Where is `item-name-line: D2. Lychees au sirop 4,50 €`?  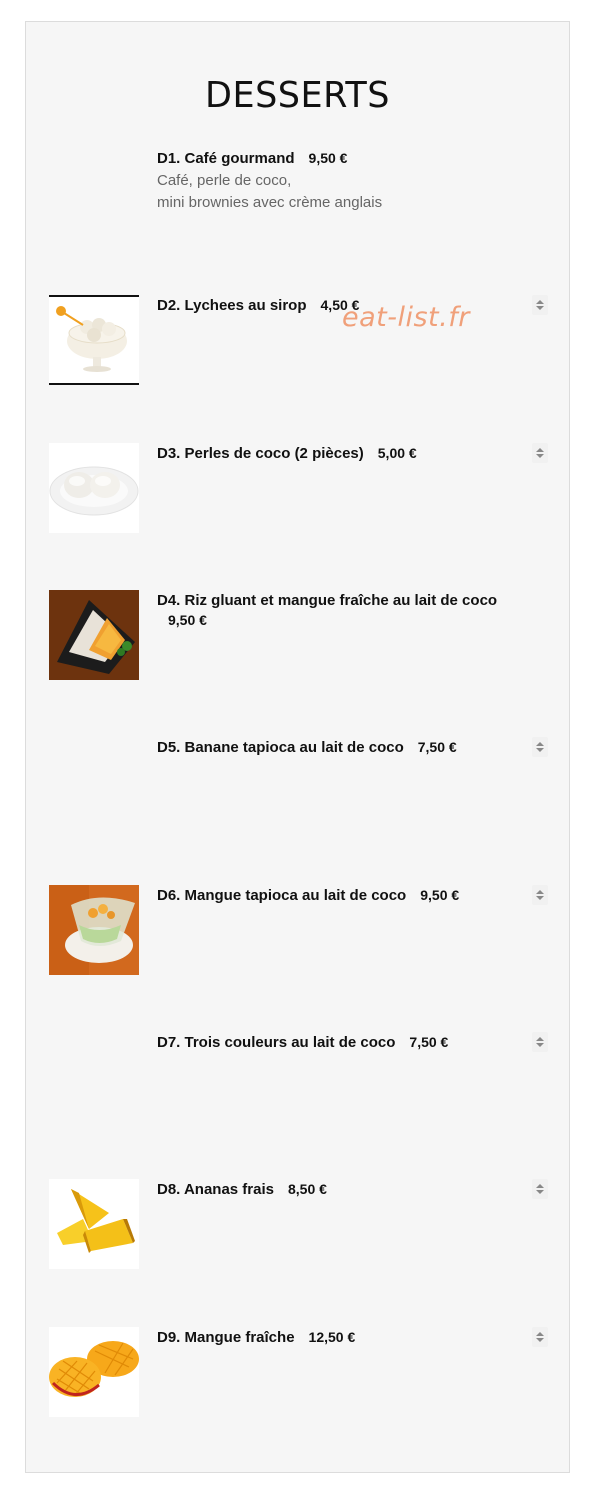 item-name-line: D2. Lychees au sirop 4,50 € is located at coordinates (258, 305).